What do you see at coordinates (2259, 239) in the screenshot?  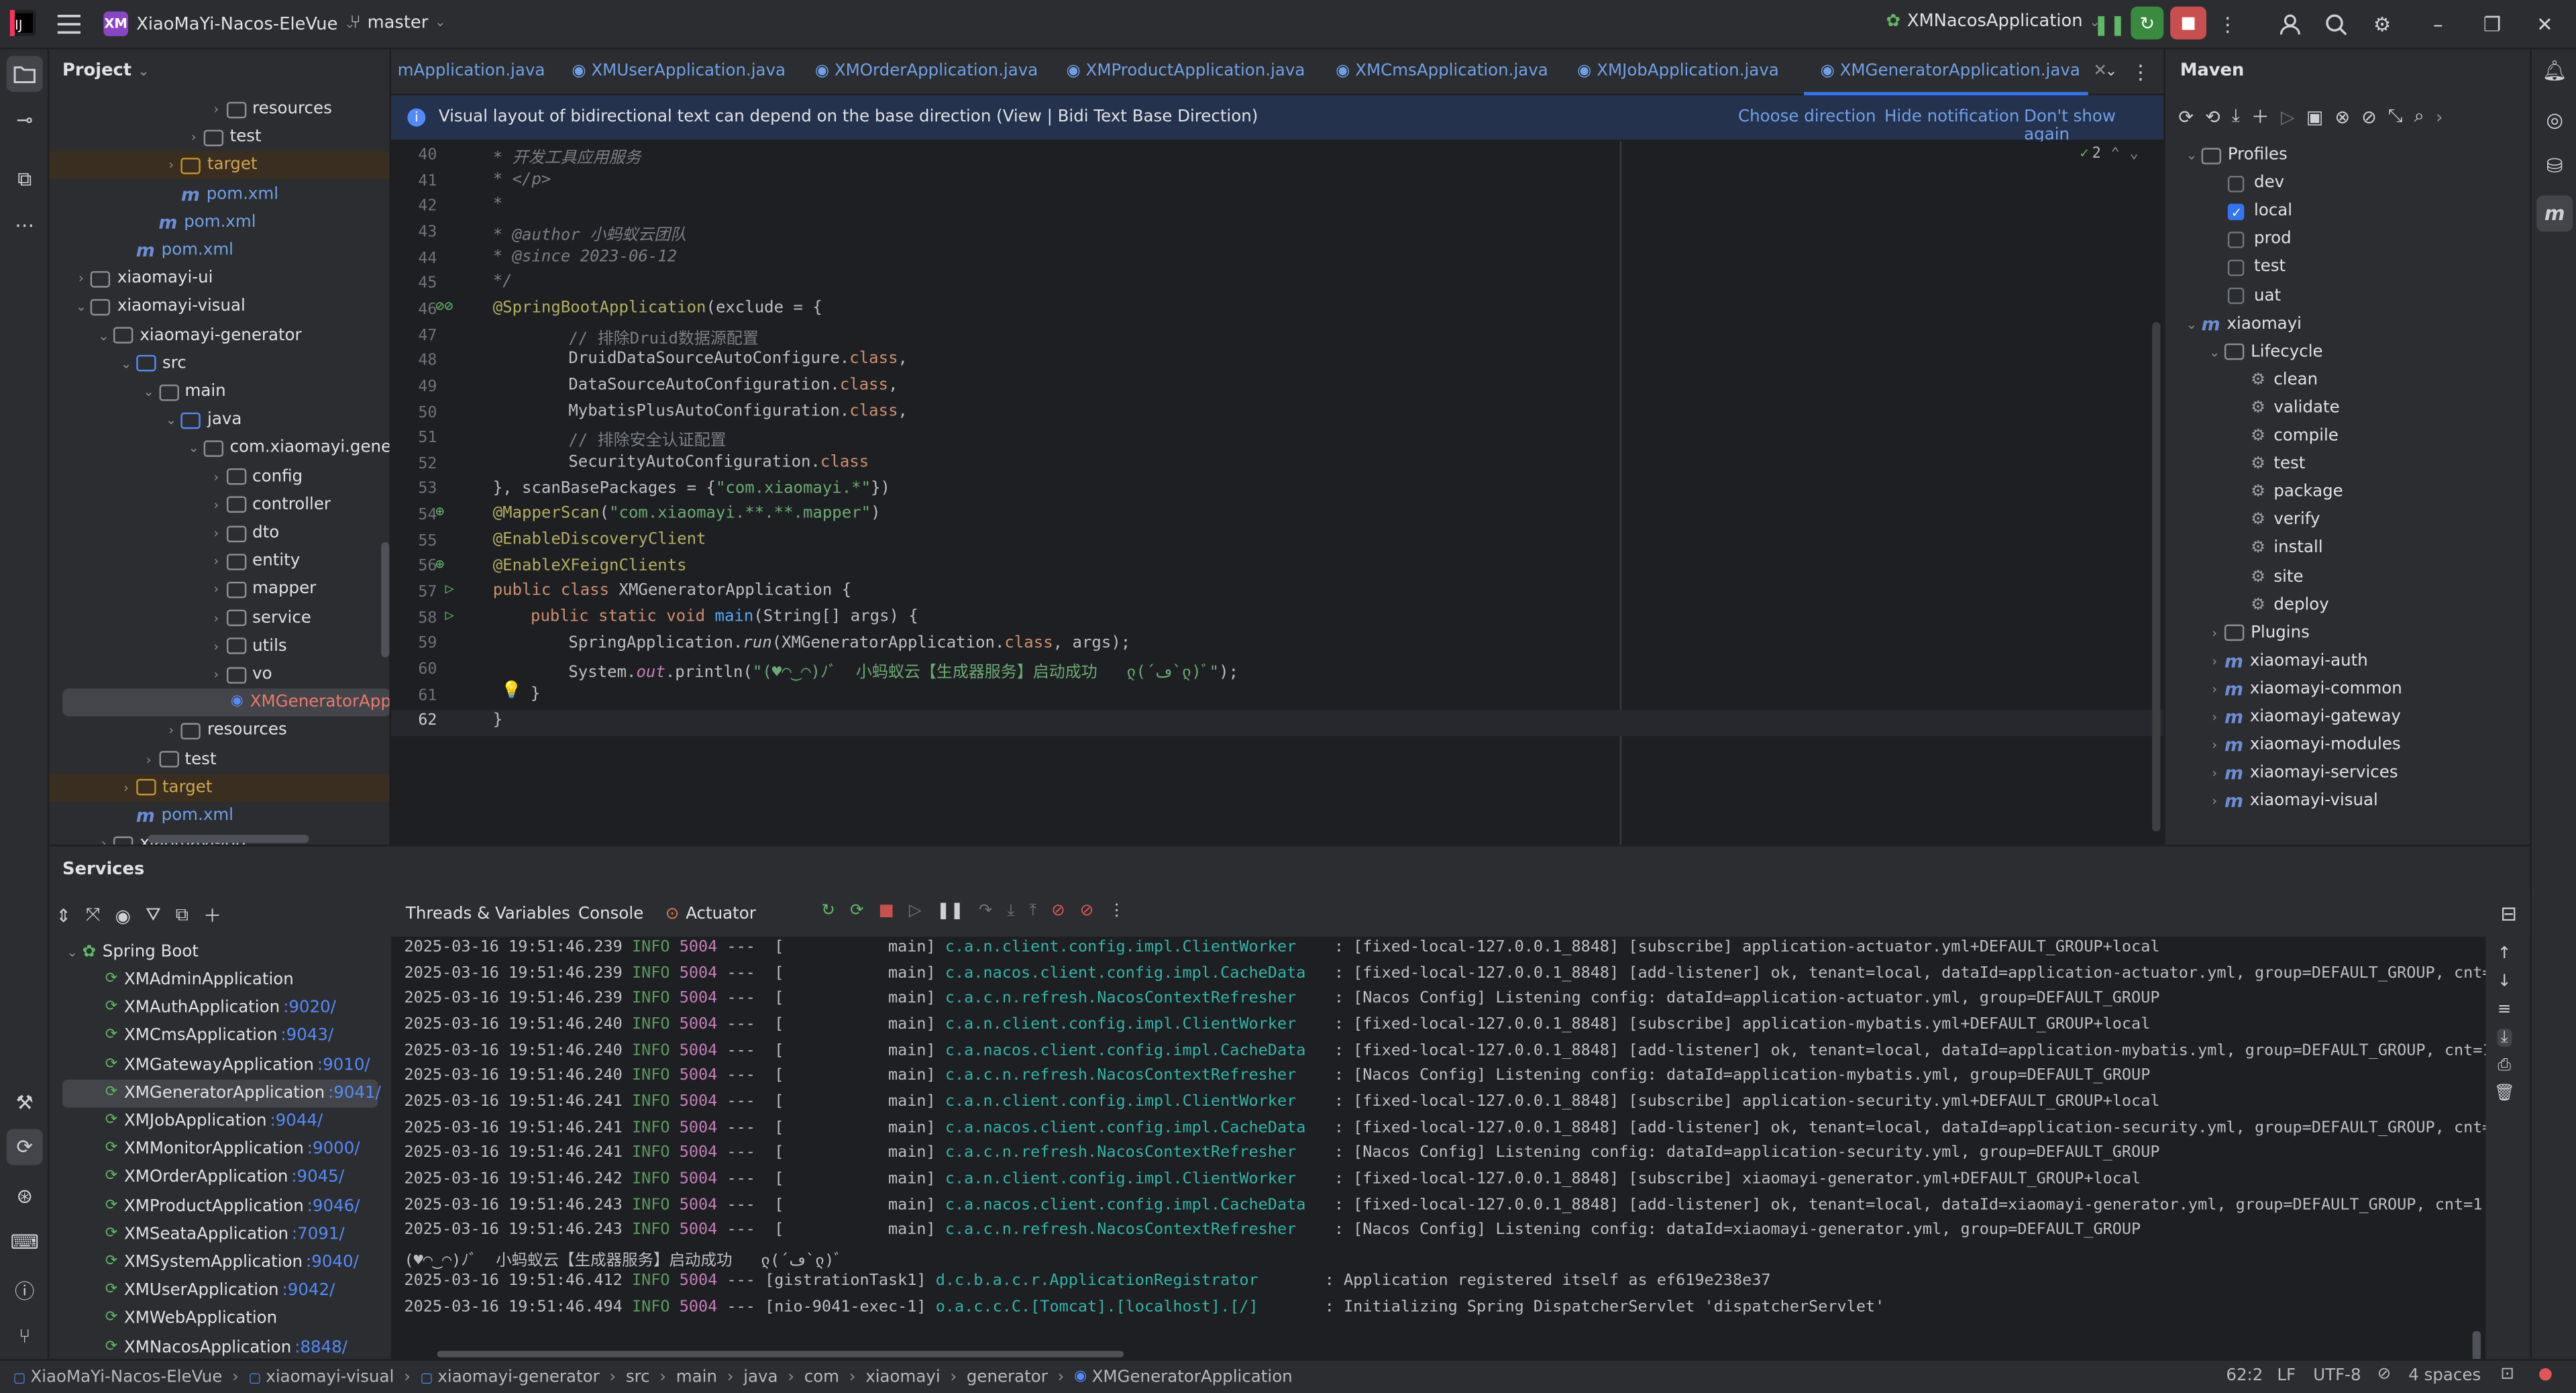 I see `profile-prod: prod` at bounding box center [2259, 239].